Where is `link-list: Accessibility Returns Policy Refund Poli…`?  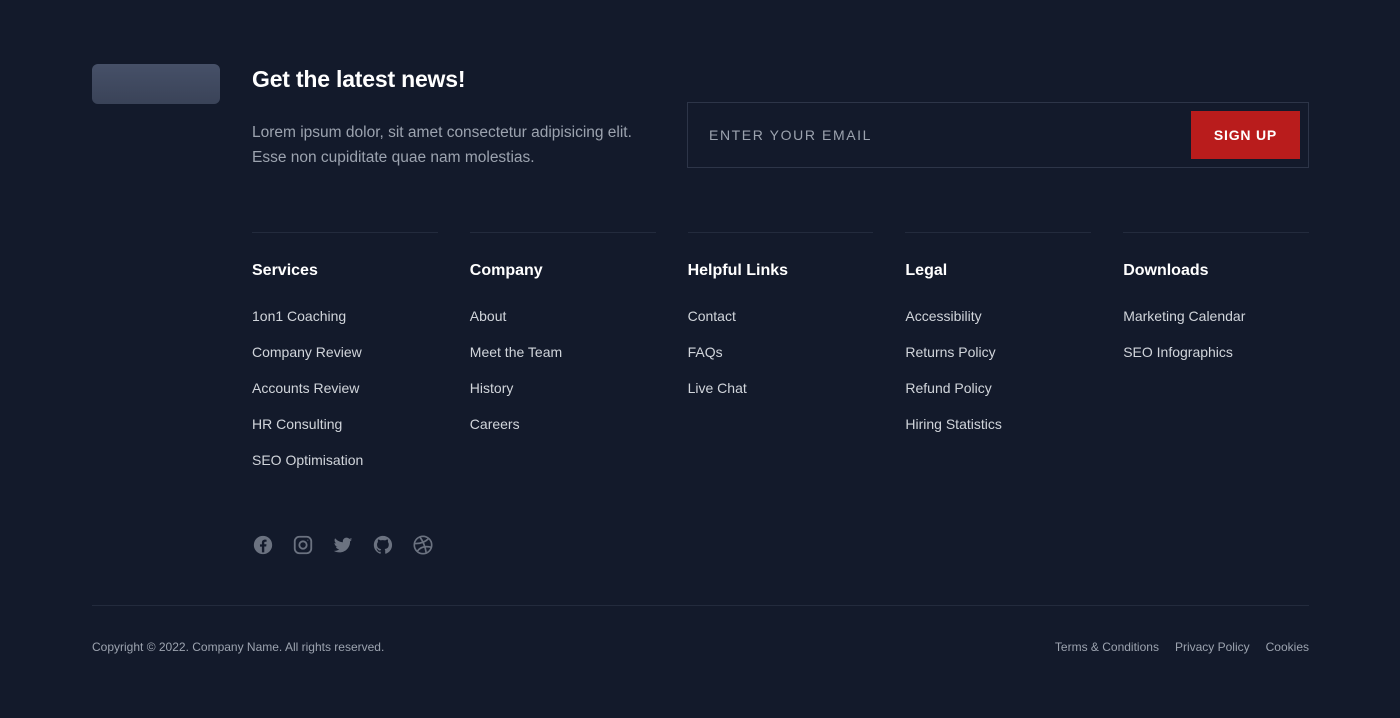
link-list: Accessibility Returns Policy Refund Poli… is located at coordinates (998, 379).